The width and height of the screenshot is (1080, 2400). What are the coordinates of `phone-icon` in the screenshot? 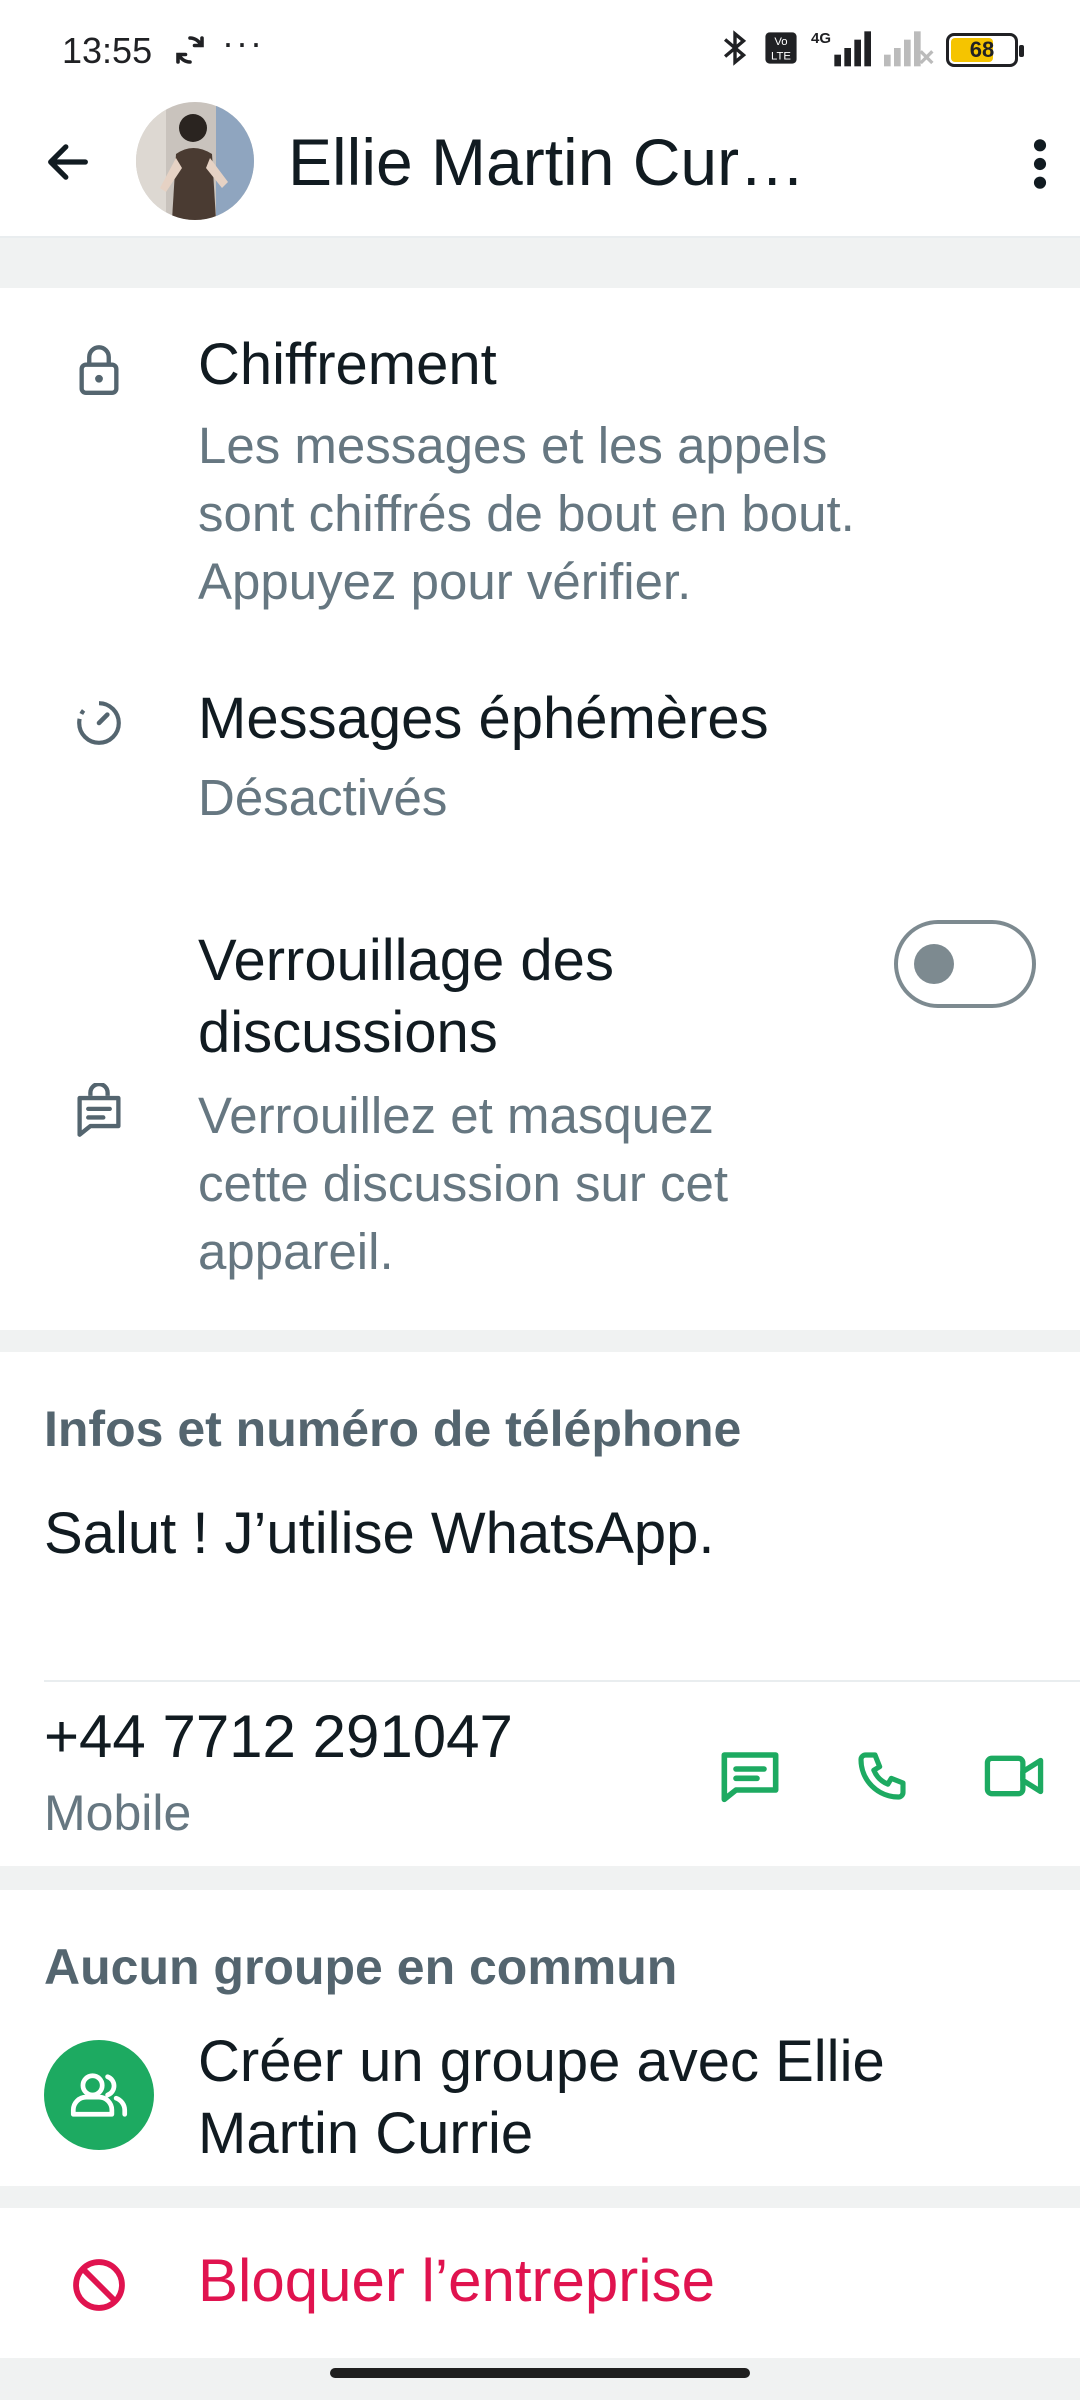 It's located at (882, 1776).